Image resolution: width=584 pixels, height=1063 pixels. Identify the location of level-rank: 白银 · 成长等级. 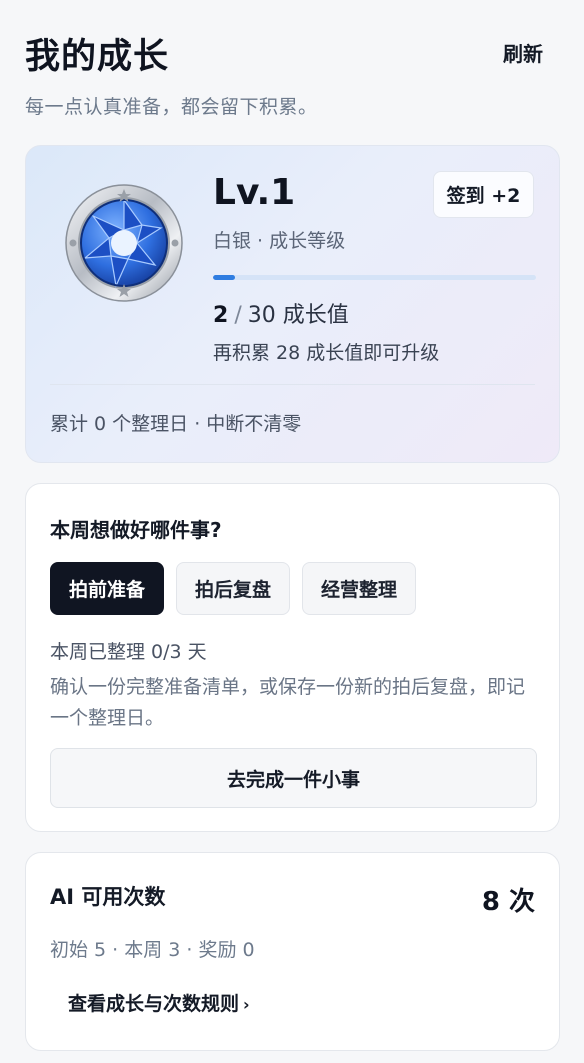
(279, 241).